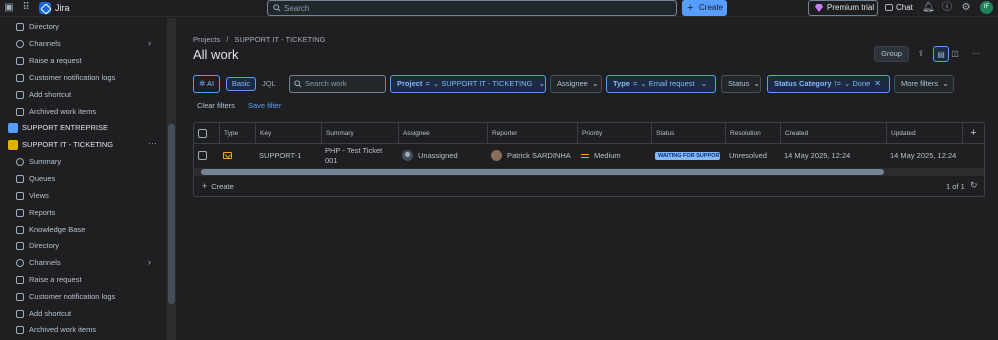 This screenshot has height=340, width=998. Describe the element at coordinates (923, 155) in the screenshot. I see `updated-cell: 14 May 2025, 12:24` at that location.